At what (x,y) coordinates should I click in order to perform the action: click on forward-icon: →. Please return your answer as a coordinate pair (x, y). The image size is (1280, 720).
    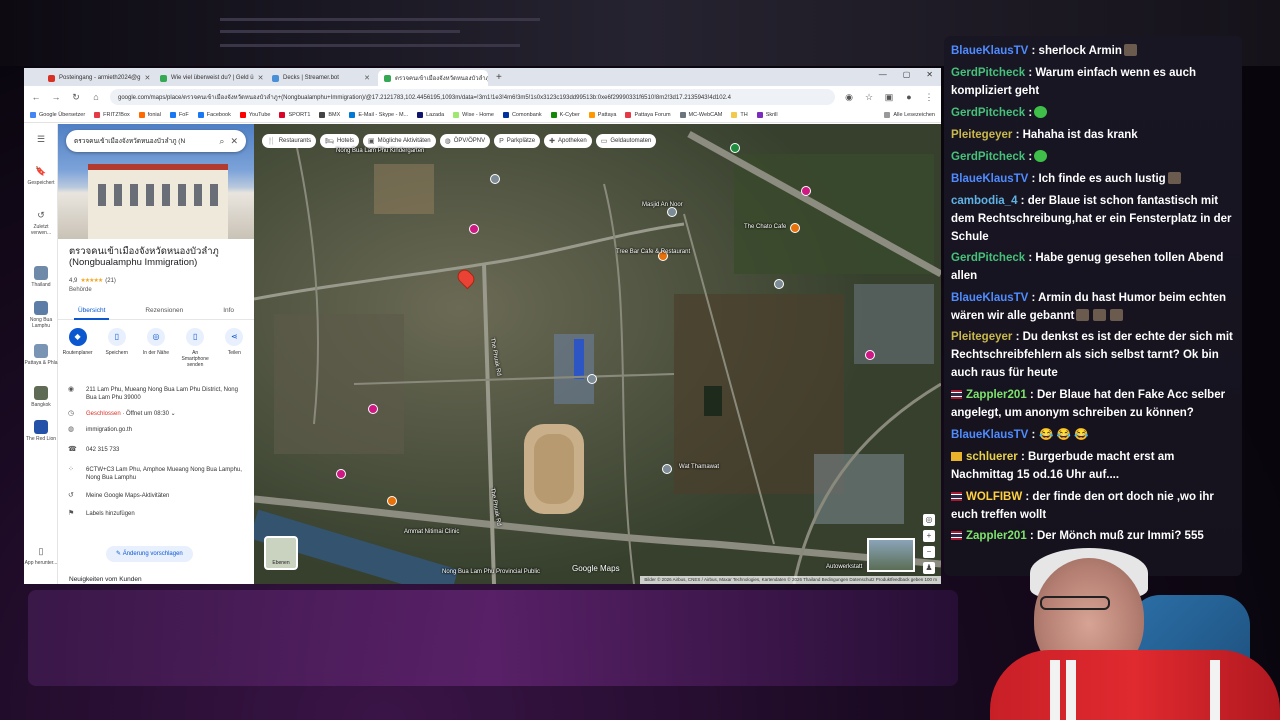
    Looking at the image, I should click on (56, 97).